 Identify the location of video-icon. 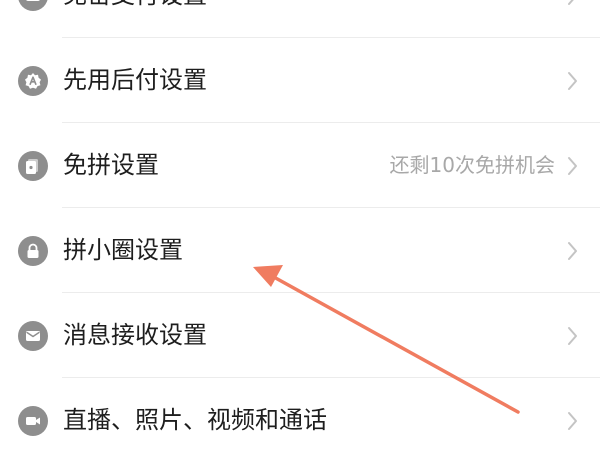
(33, 421).